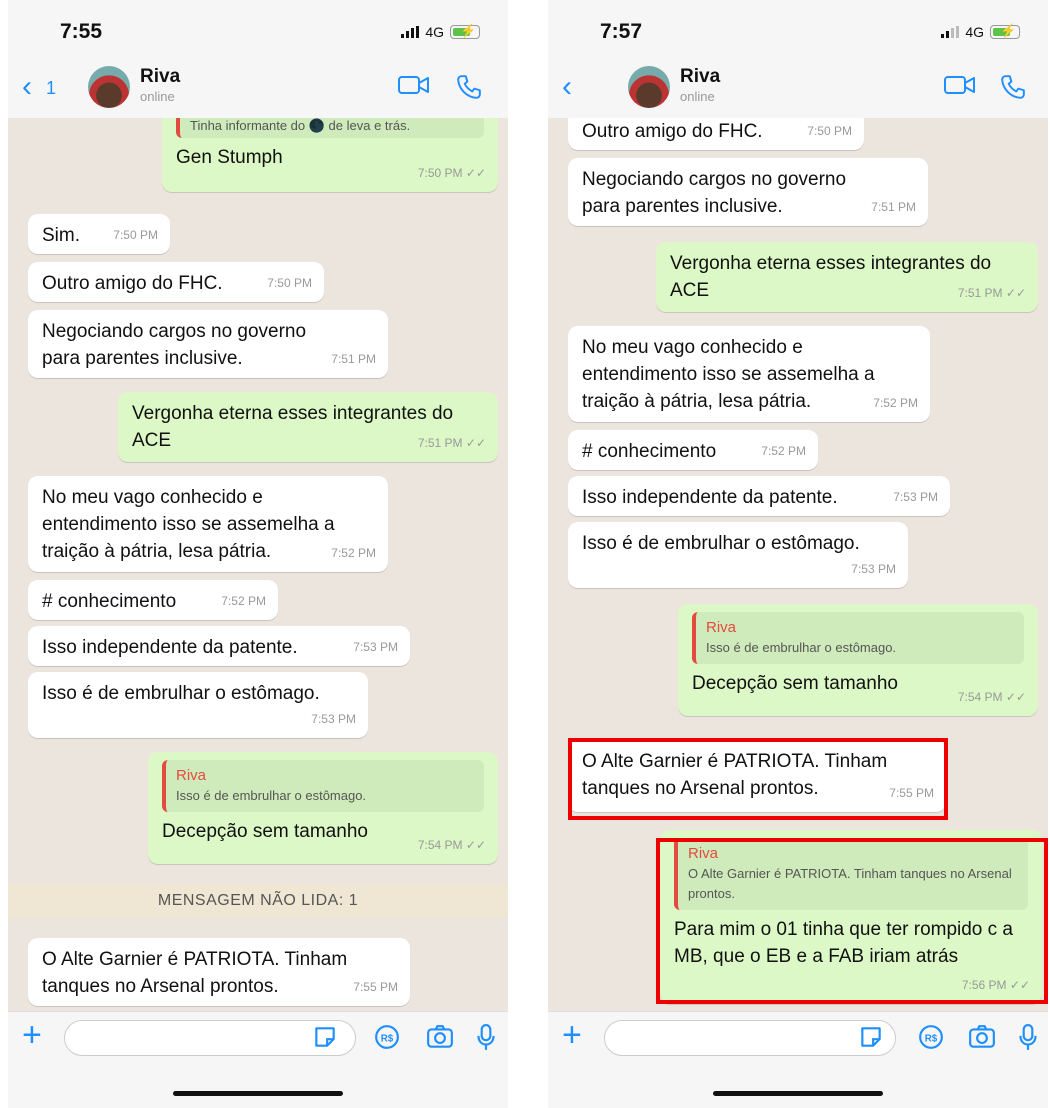  Describe the element at coordinates (750, 1038) in the screenshot. I see `message-input` at that location.